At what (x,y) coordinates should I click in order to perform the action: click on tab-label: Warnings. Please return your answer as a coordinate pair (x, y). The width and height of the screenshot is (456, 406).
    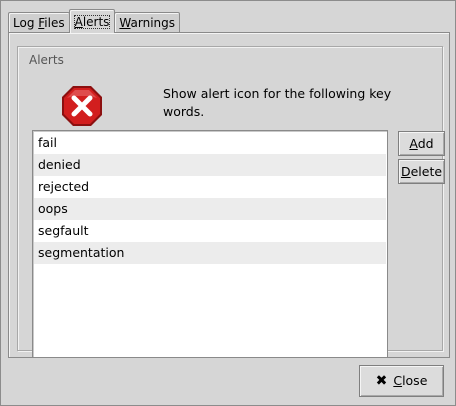
    Looking at the image, I should click on (147, 23).